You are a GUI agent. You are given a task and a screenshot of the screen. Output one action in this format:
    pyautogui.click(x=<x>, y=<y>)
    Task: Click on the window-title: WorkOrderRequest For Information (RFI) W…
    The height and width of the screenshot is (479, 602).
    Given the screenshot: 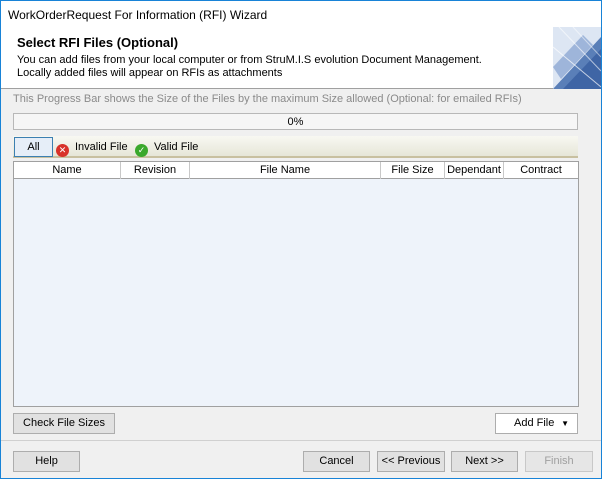 What is the action you would take?
    pyautogui.click(x=138, y=15)
    